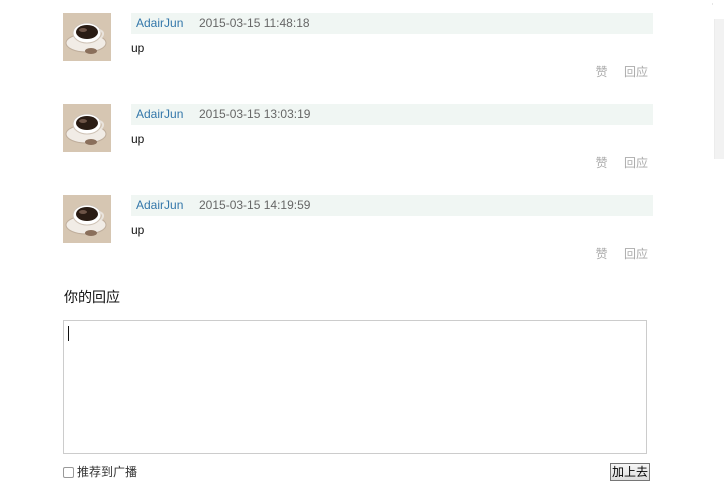 The height and width of the screenshot is (497, 724). What do you see at coordinates (255, 205) in the screenshot?
I see `comment-timestamp: 2015-03-15 14:19:59` at bounding box center [255, 205].